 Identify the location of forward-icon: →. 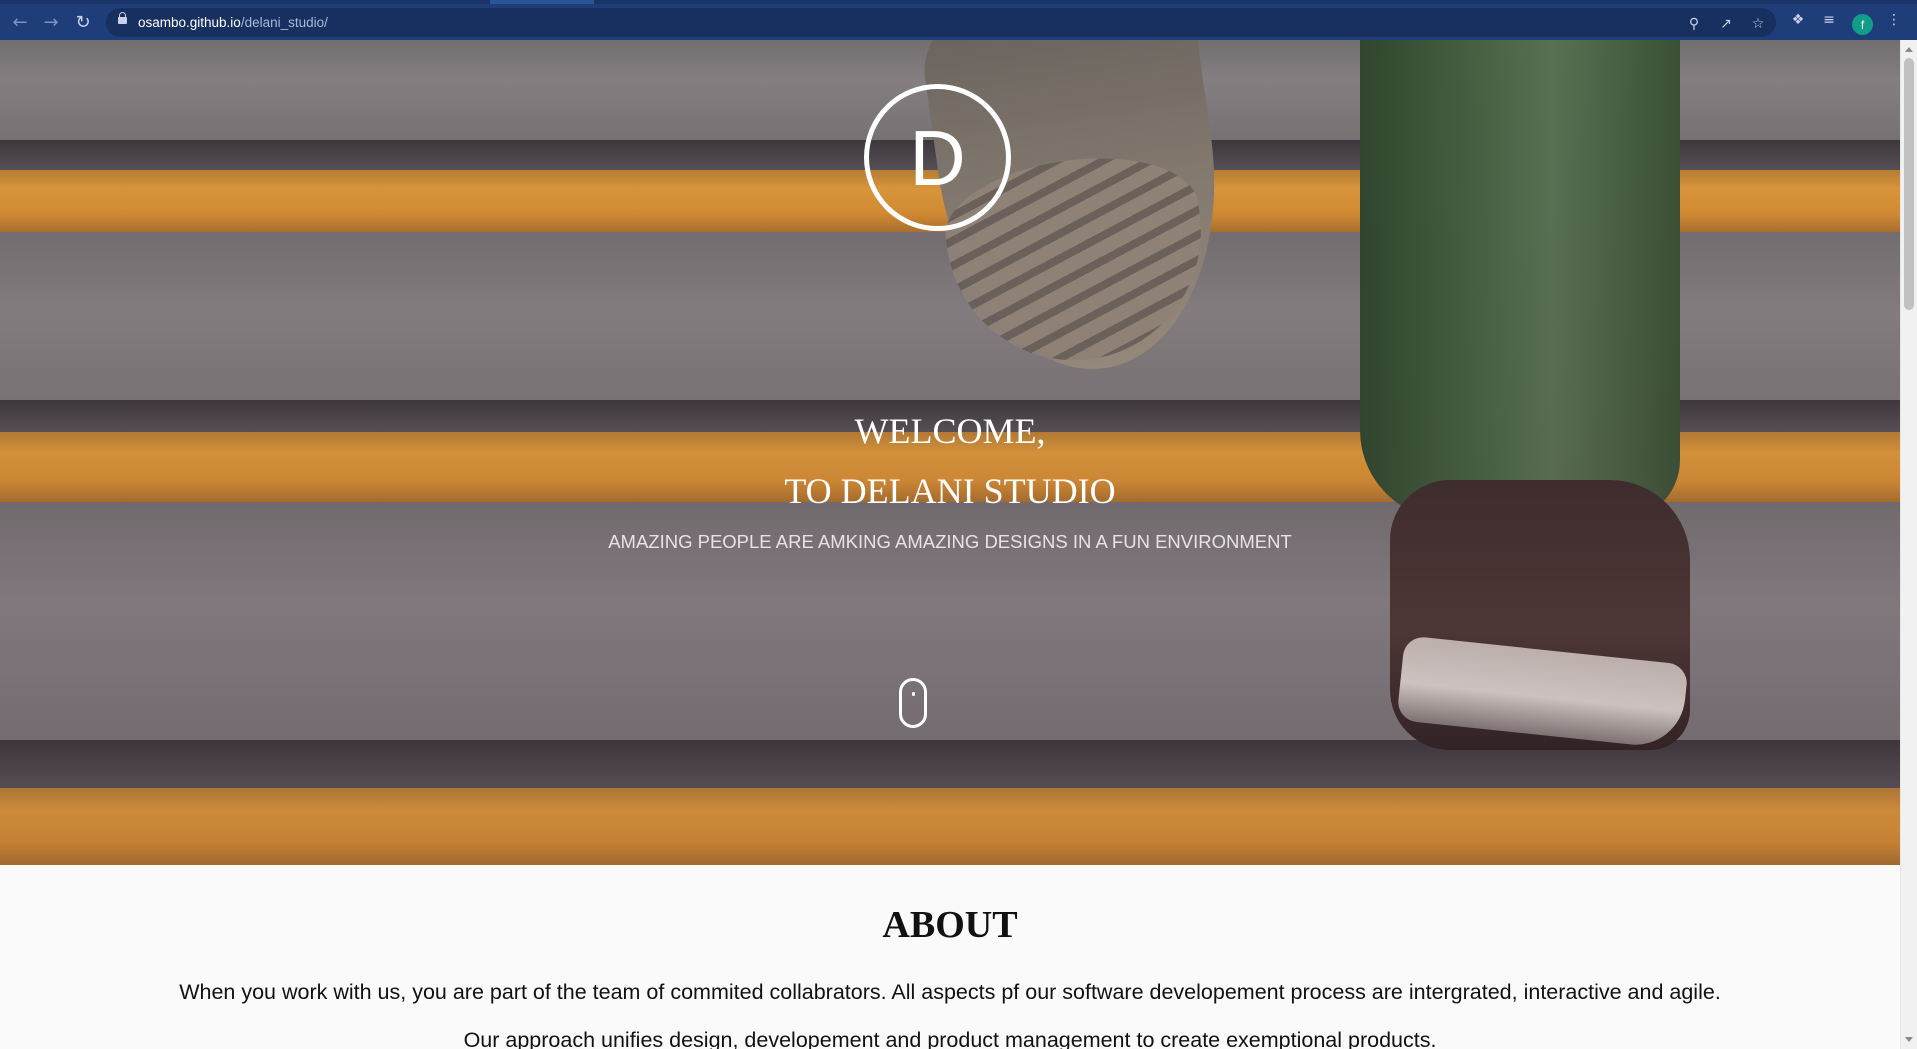
(51, 22).